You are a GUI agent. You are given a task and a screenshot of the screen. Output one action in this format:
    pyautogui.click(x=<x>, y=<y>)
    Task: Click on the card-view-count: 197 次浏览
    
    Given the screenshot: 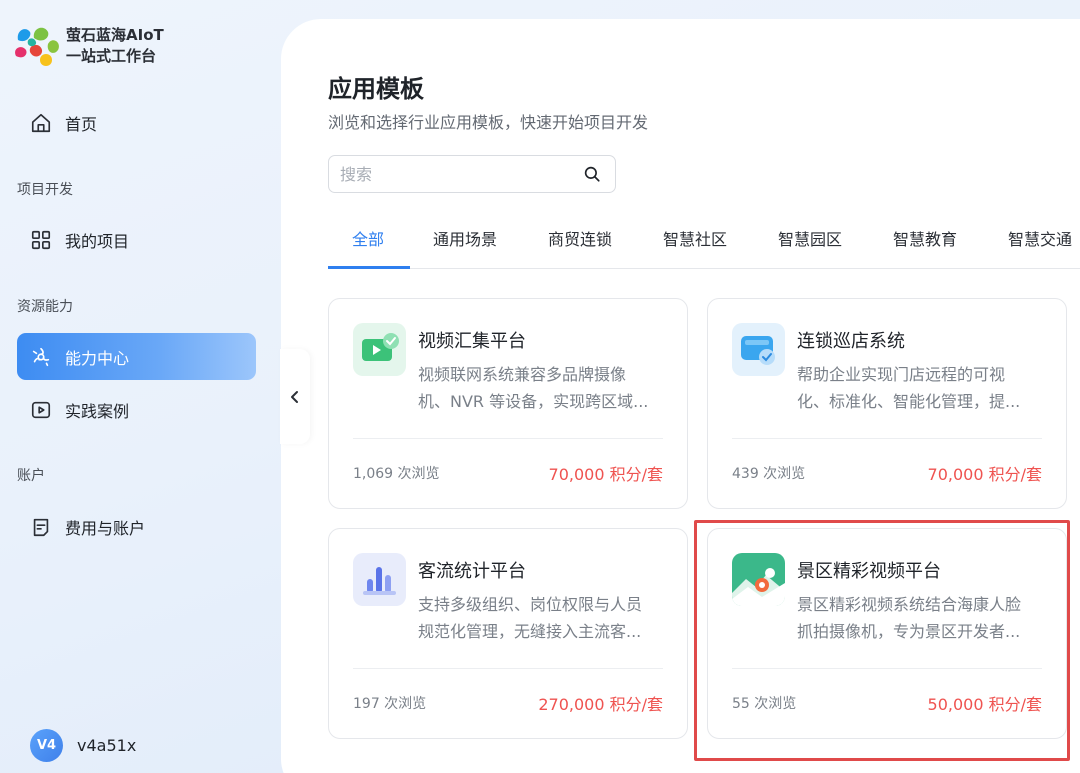 What is the action you would take?
    pyautogui.click(x=390, y=704)
    